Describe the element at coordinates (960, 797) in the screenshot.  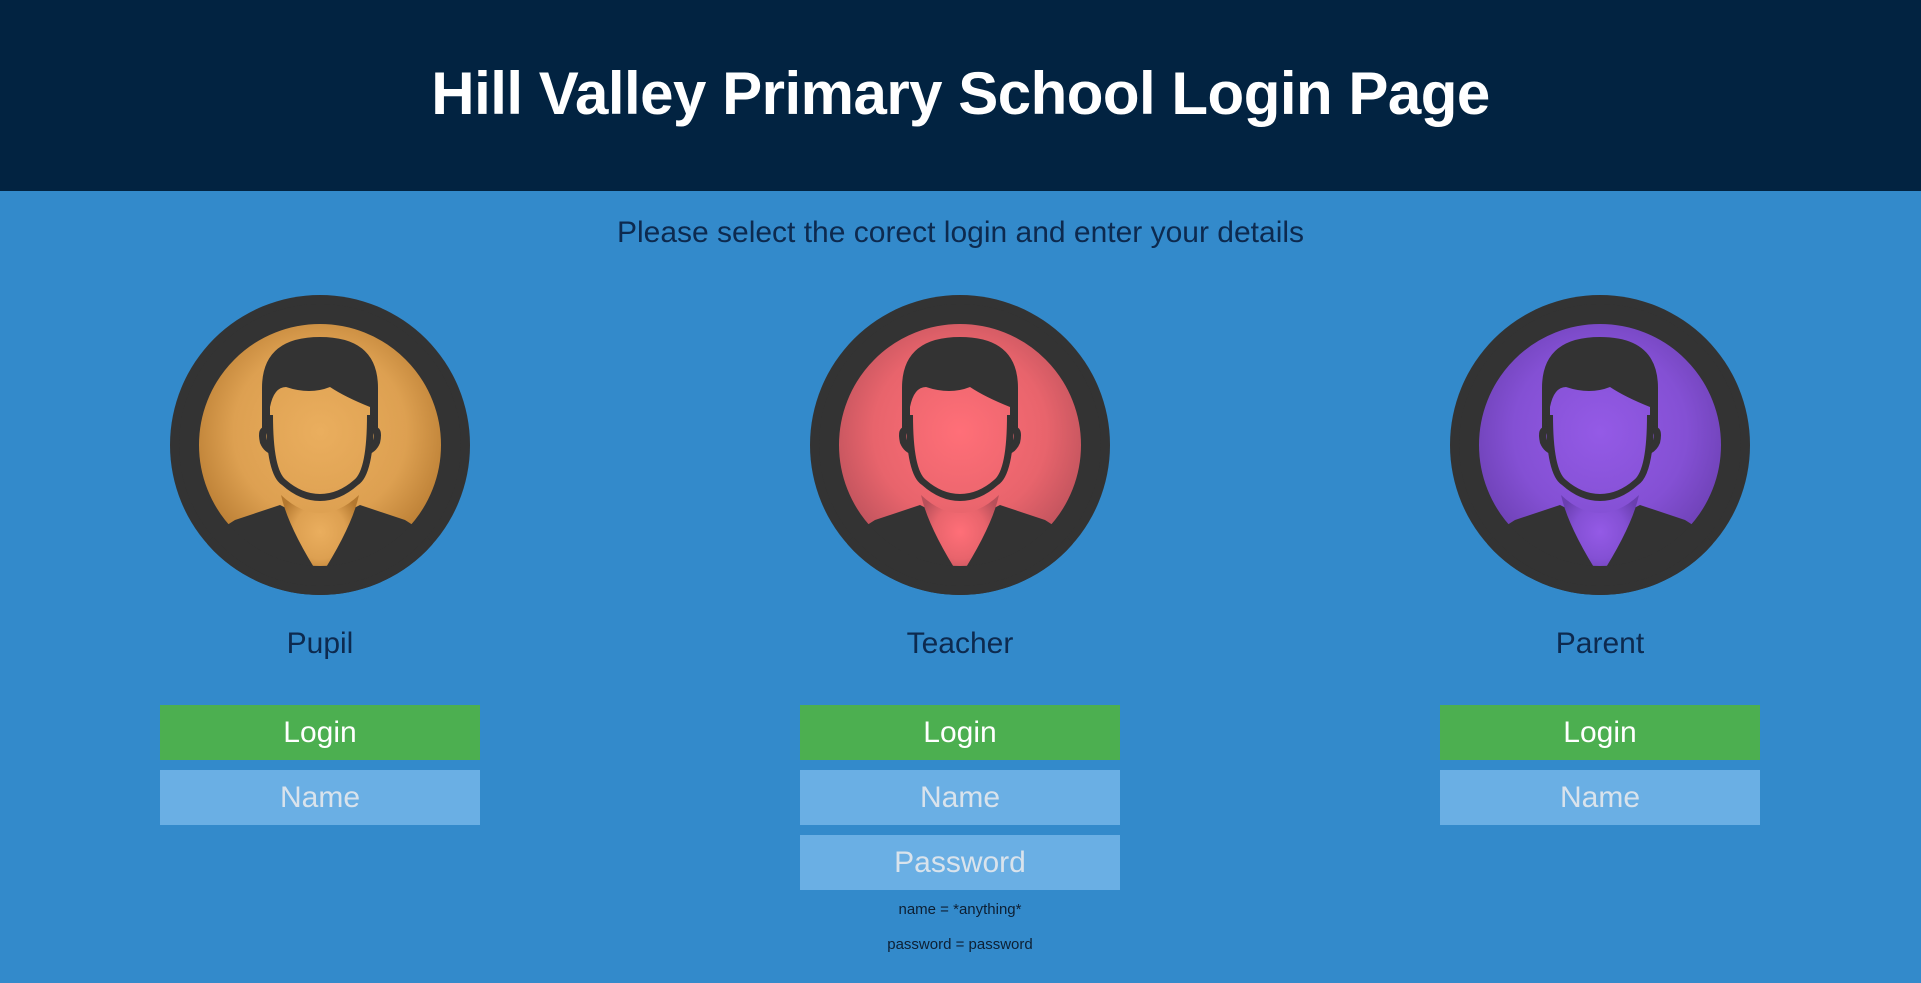
I see `teacher-name-input` at that location.